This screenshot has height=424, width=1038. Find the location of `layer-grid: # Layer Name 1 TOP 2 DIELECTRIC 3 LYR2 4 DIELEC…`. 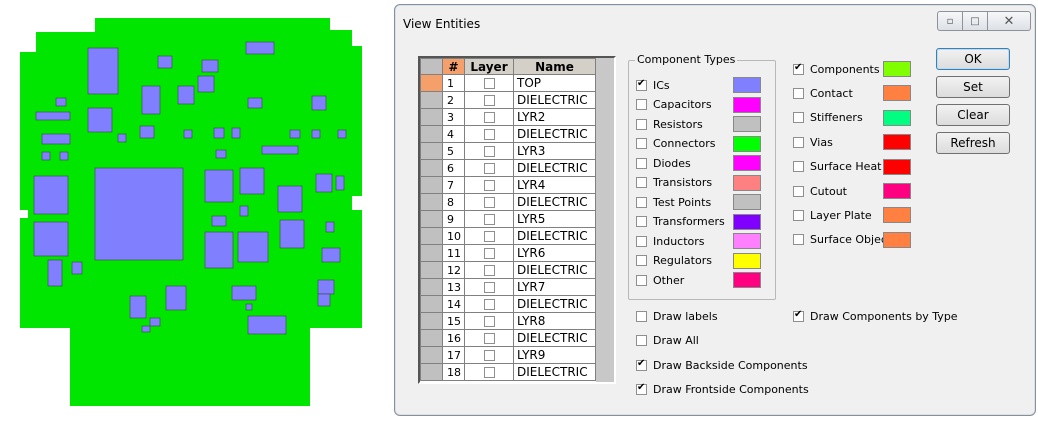

layer-grid: # Layer Name 1 TOP 2 DIELECTRIC 3 LYR2 4 DIELEC… is located at coordinates (517, 220).